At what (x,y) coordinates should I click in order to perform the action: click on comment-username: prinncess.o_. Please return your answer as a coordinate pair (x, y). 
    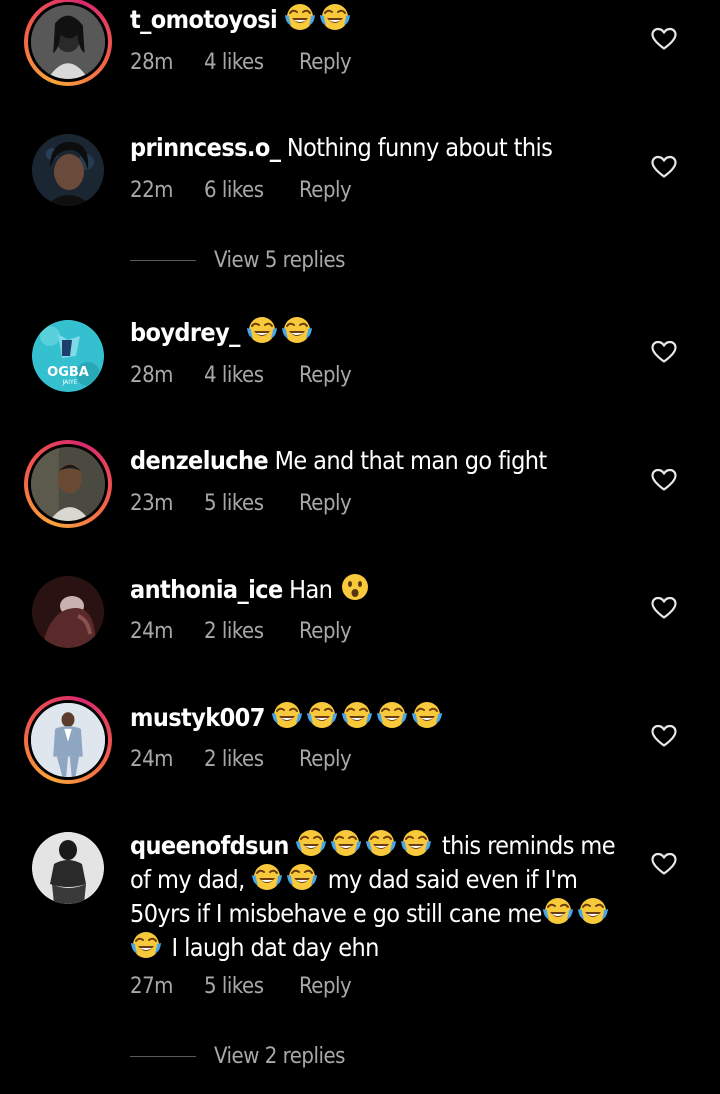
    Looking at the image, I should click on (205, 147).